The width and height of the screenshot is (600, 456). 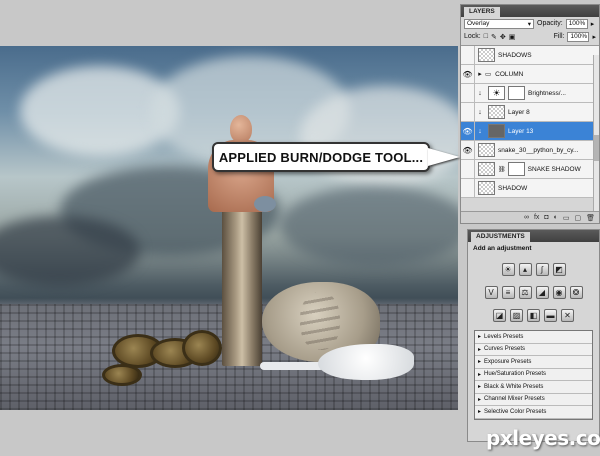 What do you see at coordinates (444, 157) in the screenshot?
I see `callout-pointer` at bounding box center [444, 157].